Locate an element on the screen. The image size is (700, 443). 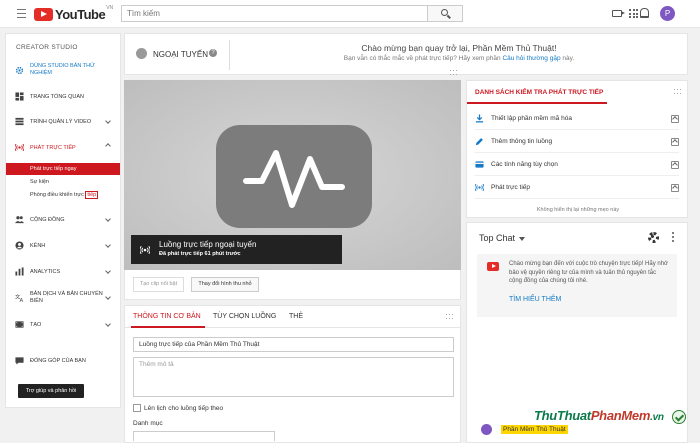
learn-more-link: TÌM HIỂU THÊM is located at coordinates (535, 299).